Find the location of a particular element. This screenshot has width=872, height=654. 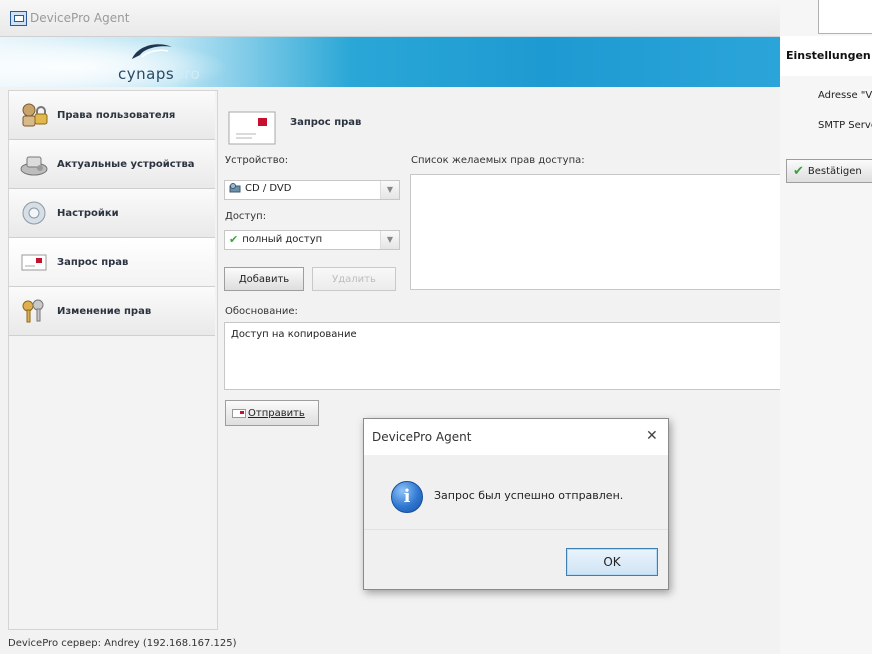

logo: cynapspro is located at coordinates (159, 74).